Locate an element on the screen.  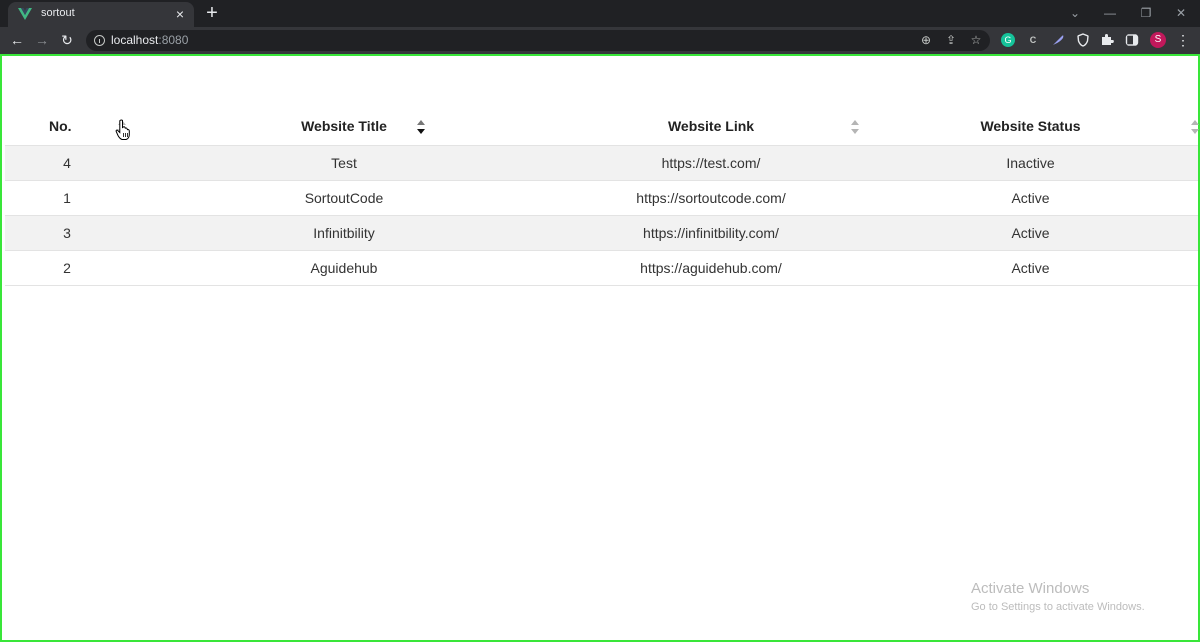
vue-logo-icon is located at coordinates (25, 14).